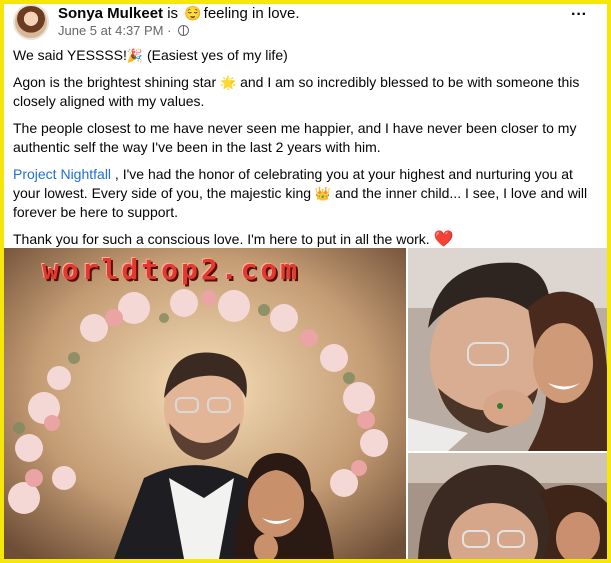 The image size is (611, 563). Describe the element at coordinates (579, 15) in the screenshot. I see `ellipsis-icon: ···` at that location.